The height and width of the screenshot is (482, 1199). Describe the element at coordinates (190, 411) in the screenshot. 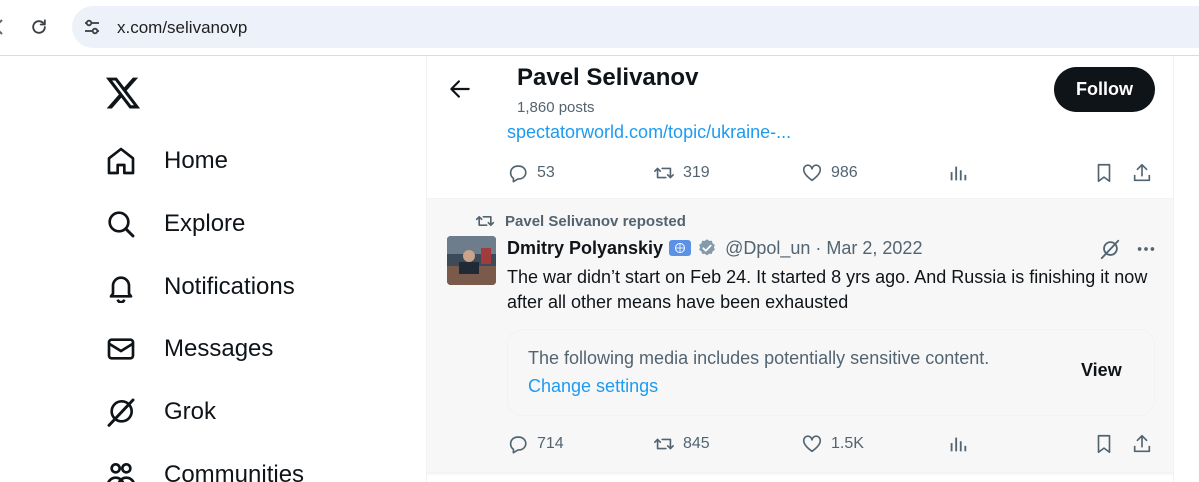

I see `sidebar-item-label: Grok` at that location.